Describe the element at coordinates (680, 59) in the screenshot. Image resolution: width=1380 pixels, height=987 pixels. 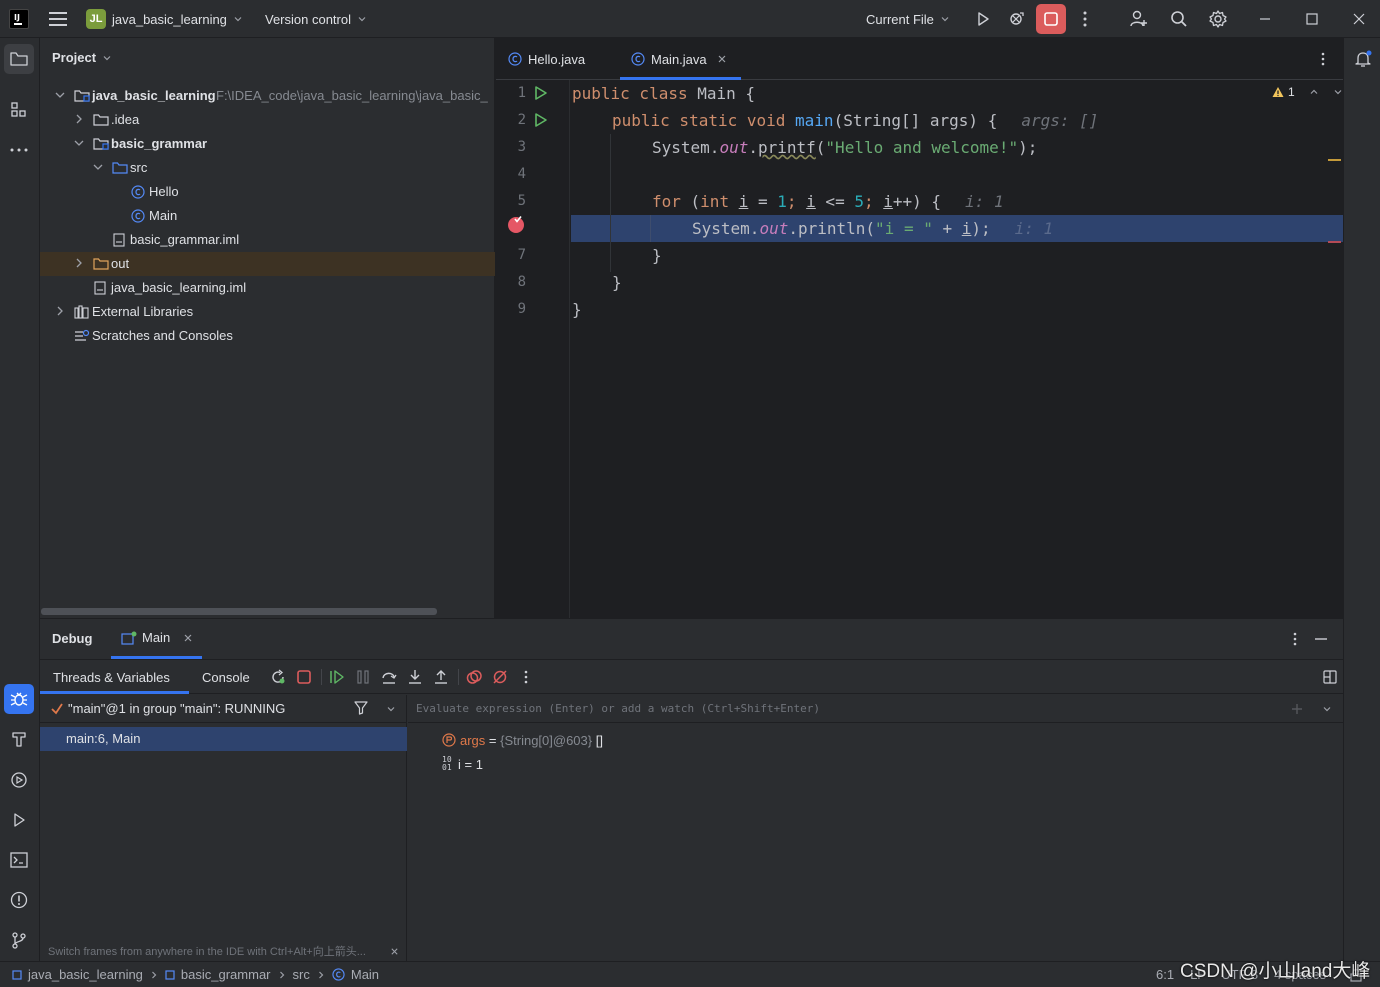
I see `tab-main-java: Main.java` at that location.